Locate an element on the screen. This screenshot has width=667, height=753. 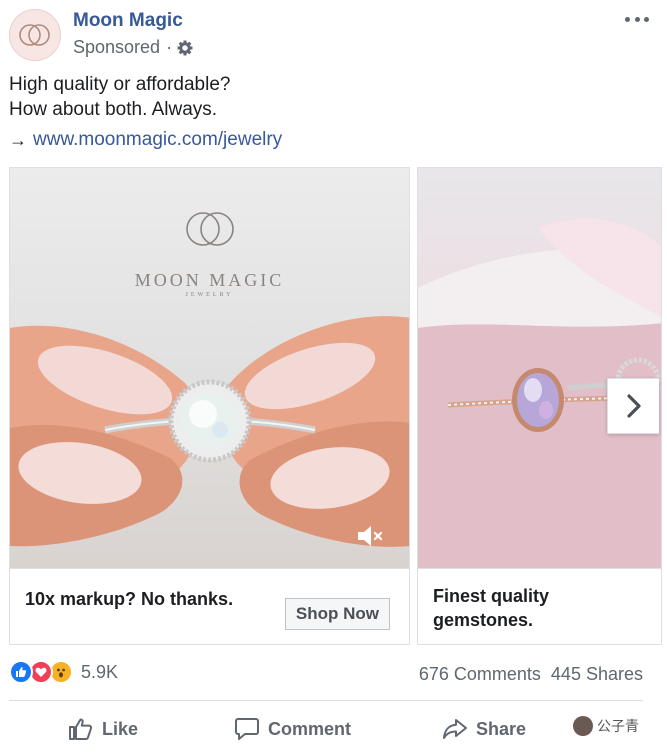
comment-bubble-icon is located at coordinates (247, 729).